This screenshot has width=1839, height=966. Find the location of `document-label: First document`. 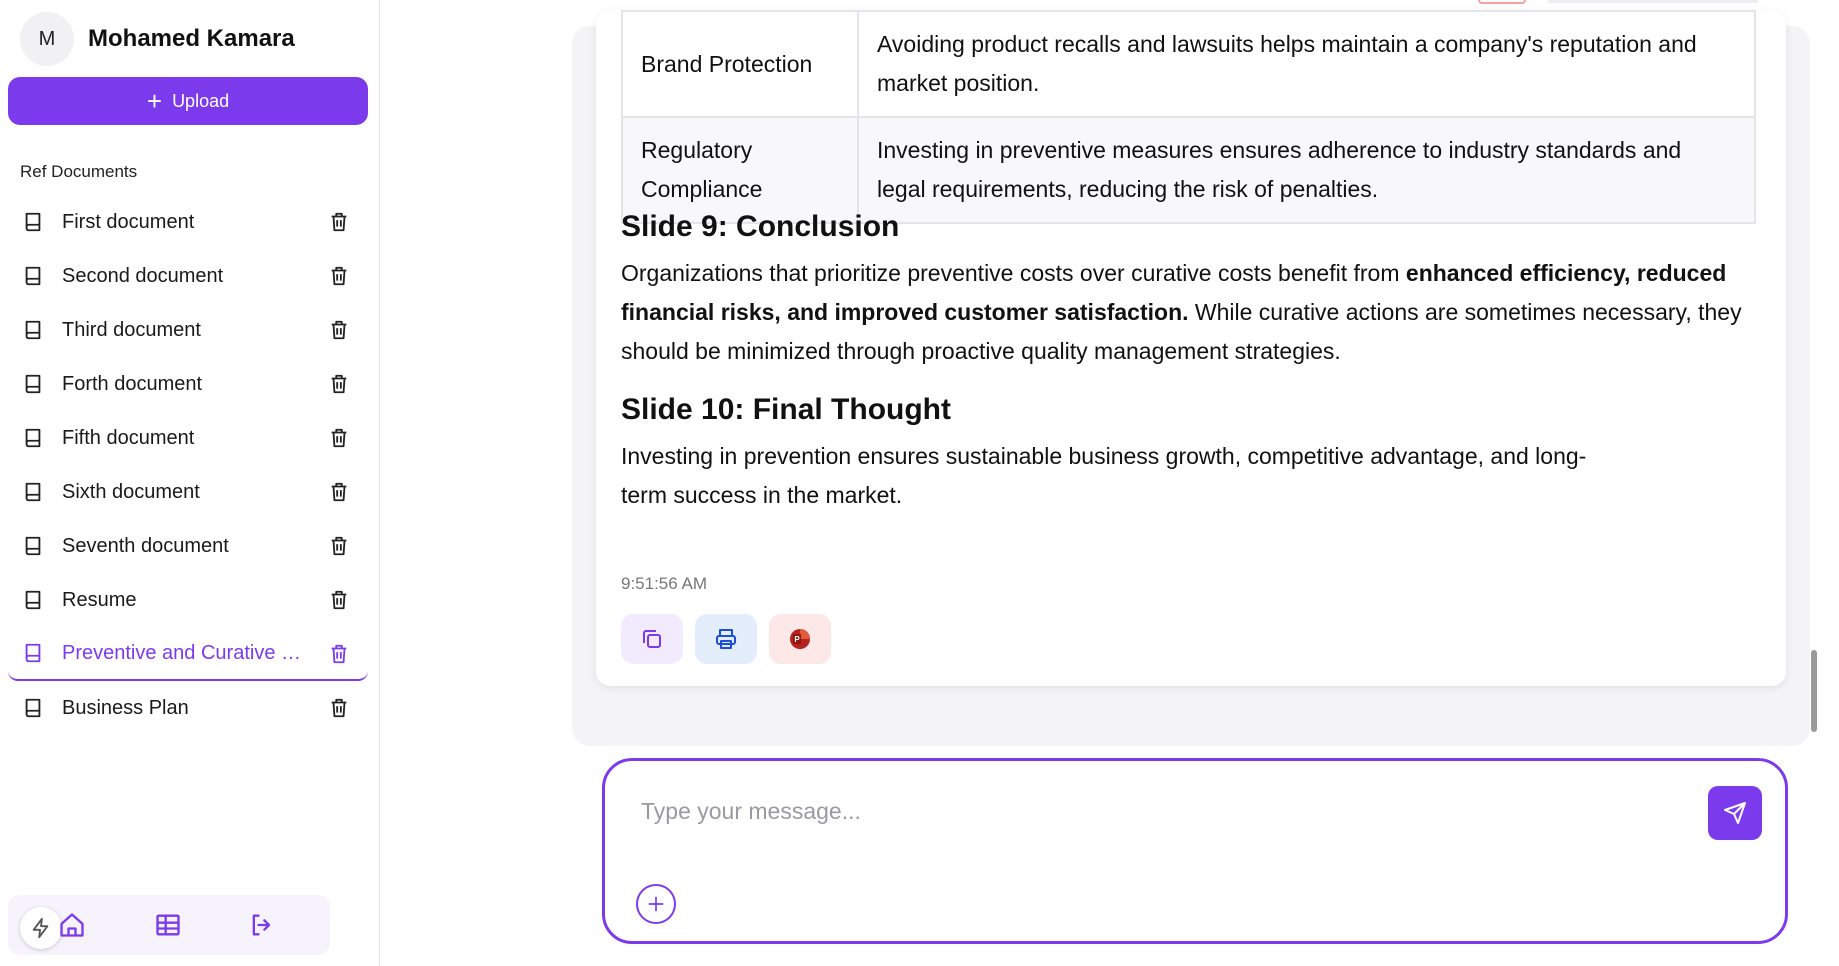

document-label: First document is located at coordinates (128, 221).